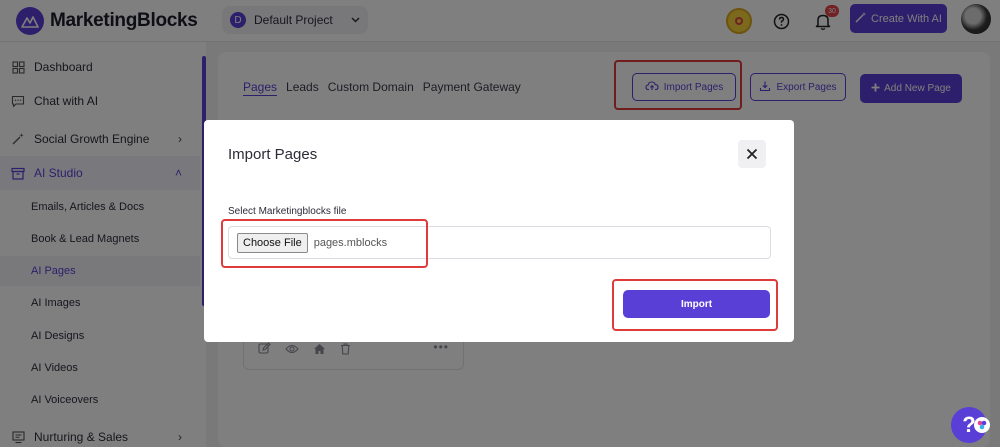  Describe the element at coordinates (499, 242) in the screenshot. I see `file-input: Choose File pages.mblocks` at that location.